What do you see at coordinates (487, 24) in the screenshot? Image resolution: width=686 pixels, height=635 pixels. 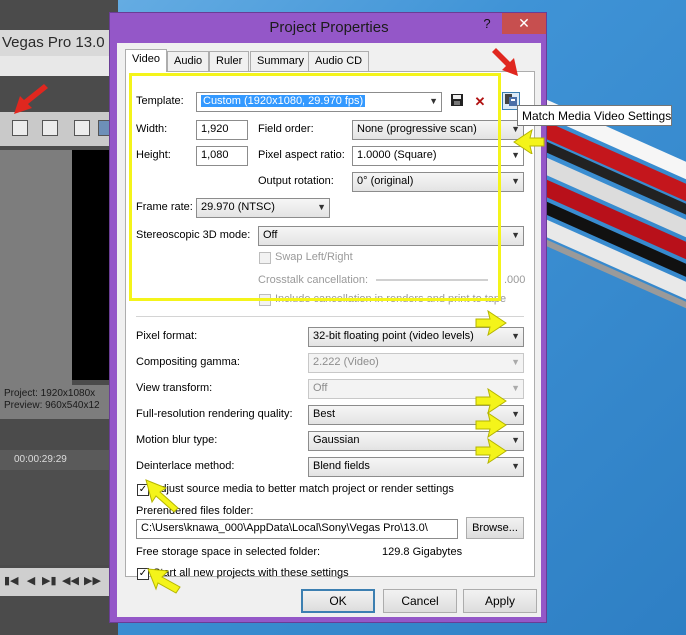 I see `help-button: ?` at bounding box center [487, 24].